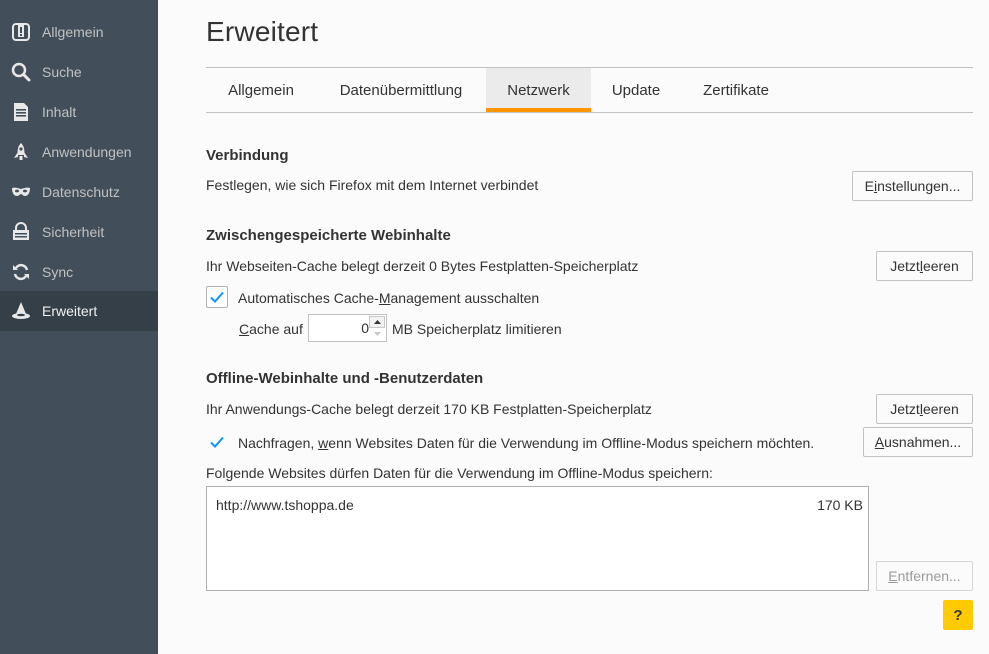 Image resolution: width=989 pixels, height=654 pixels. I want to click on tab-allgemein: Allgemein, so click(261, 90).